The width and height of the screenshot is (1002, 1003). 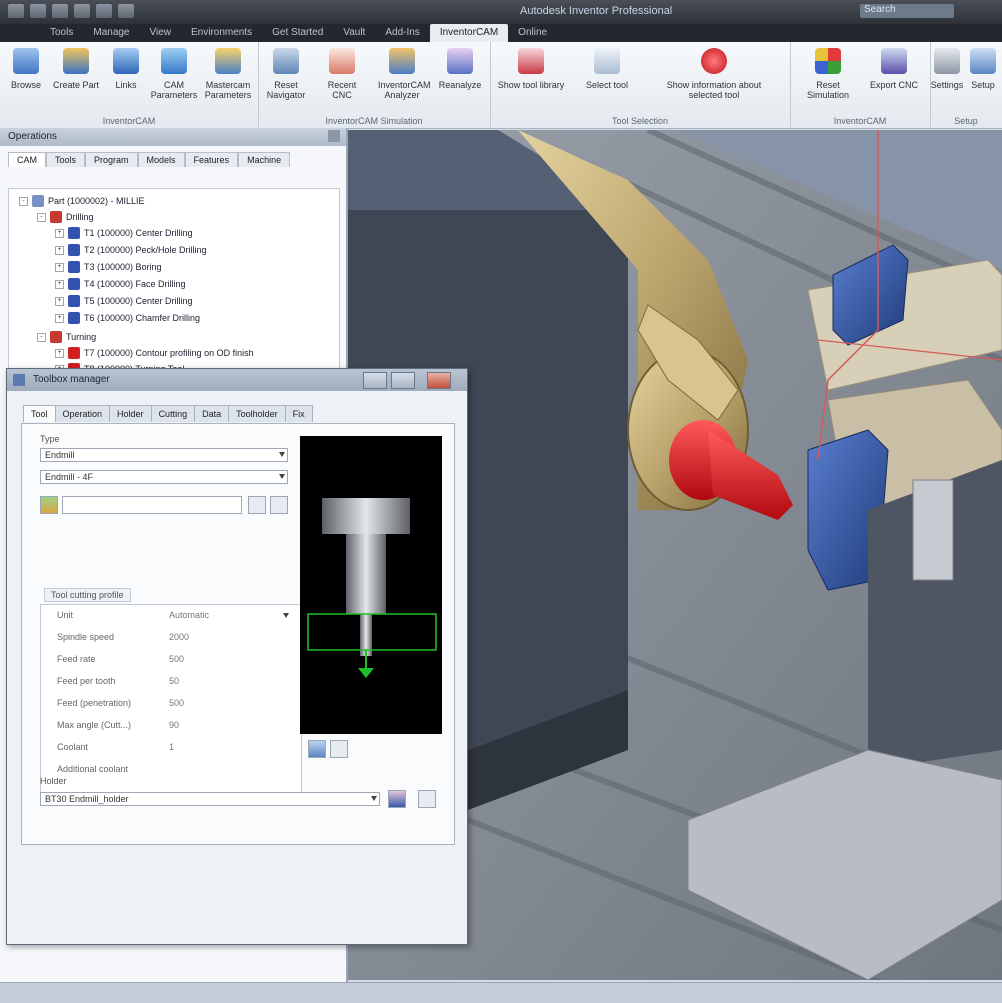 I want to click on tab-models: Models, so click(x=161, y=159).